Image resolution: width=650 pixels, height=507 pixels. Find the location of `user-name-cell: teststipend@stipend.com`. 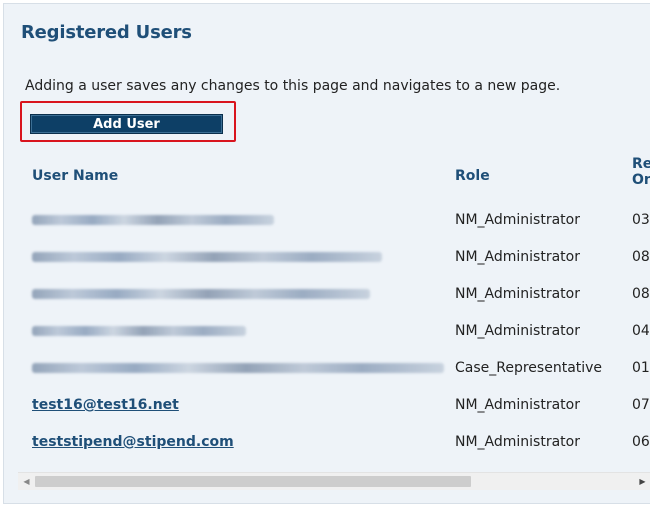

user-name-cell: teststipend@stipend.com is located at coordinates (133, 442).